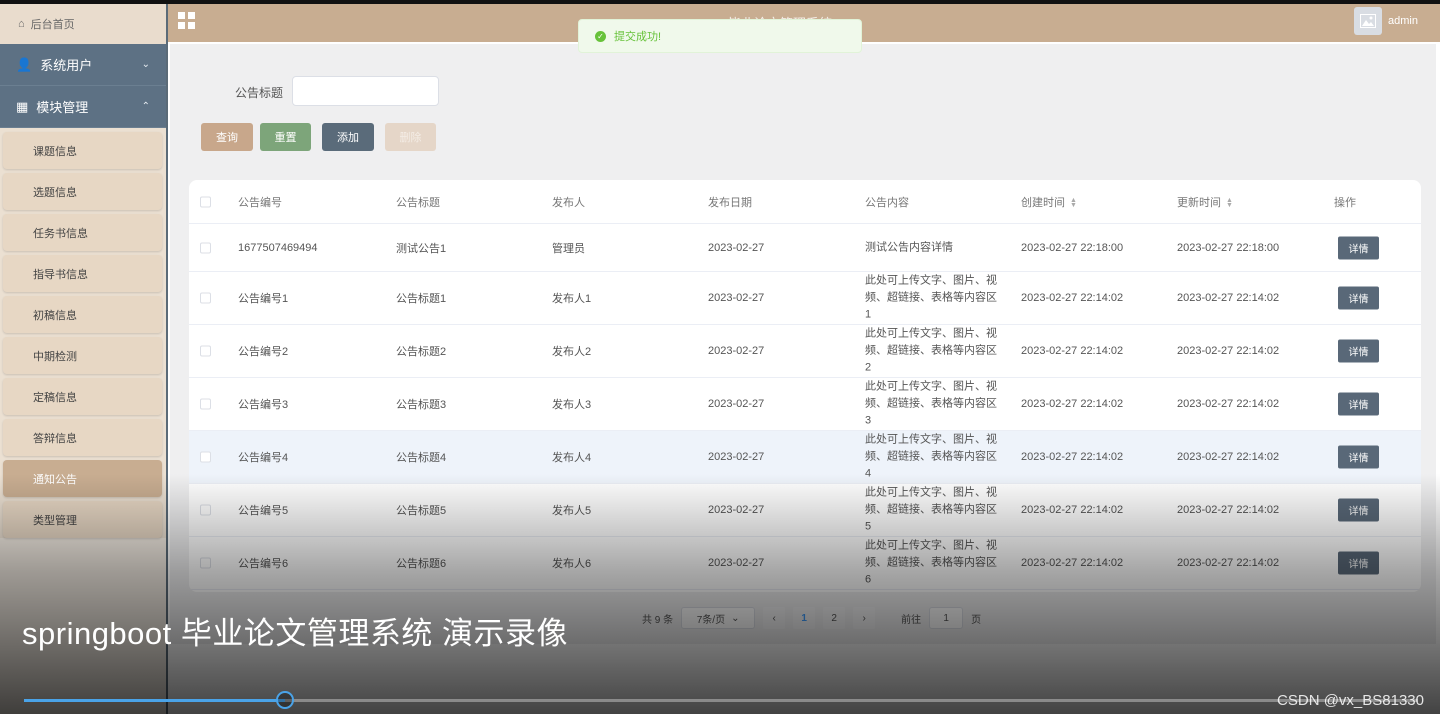 This screenshot has height=714, width=1440. I want to click on success-toast: ✓ 提交成功!, so click(720, 36).